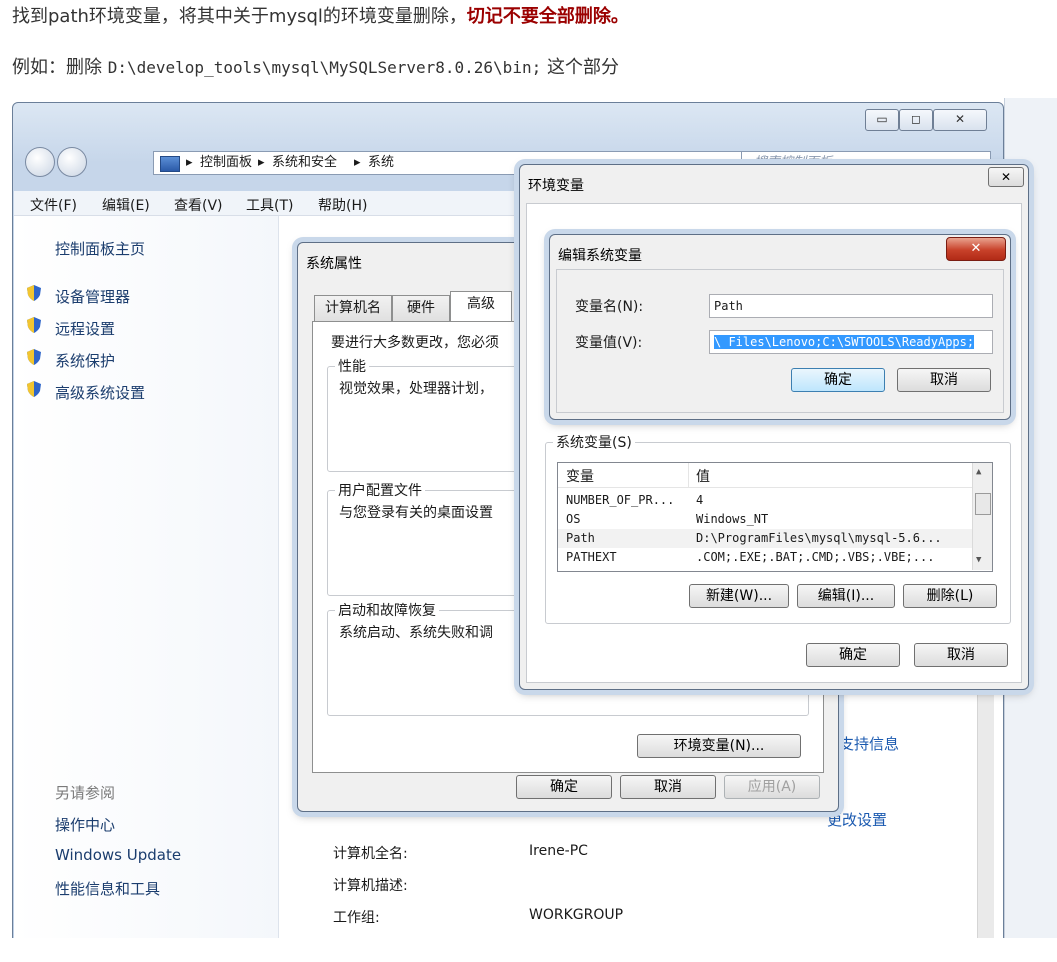 This screenshot has width=1057, height=962. Describe the element at coordinates (700, 500) in the screenshot. I see `var-value: 4` at that location.